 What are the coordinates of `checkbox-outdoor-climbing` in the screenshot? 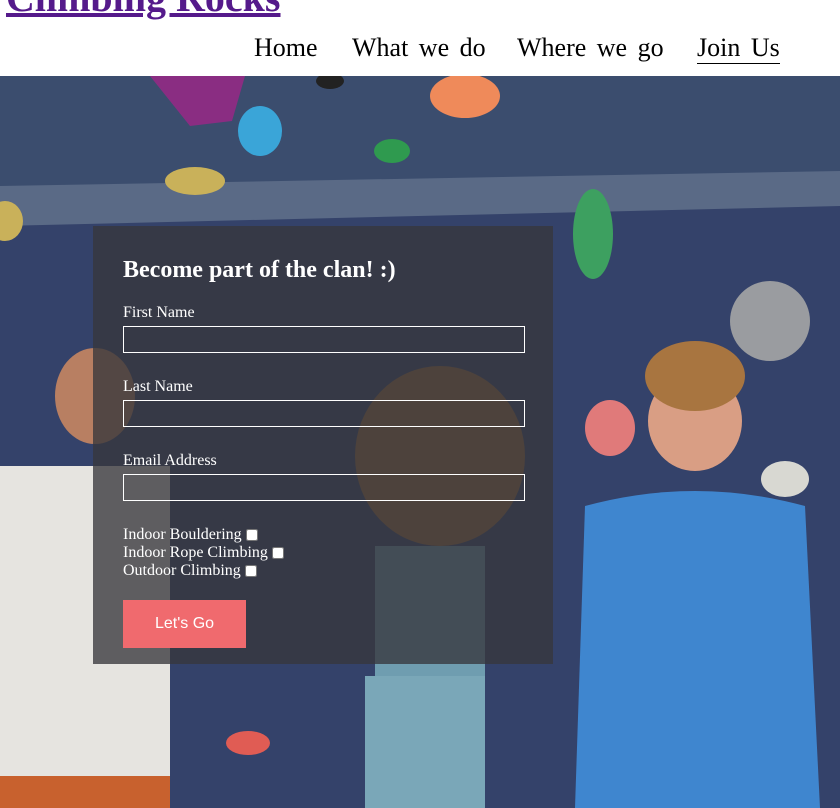 It's located at (250, 571).